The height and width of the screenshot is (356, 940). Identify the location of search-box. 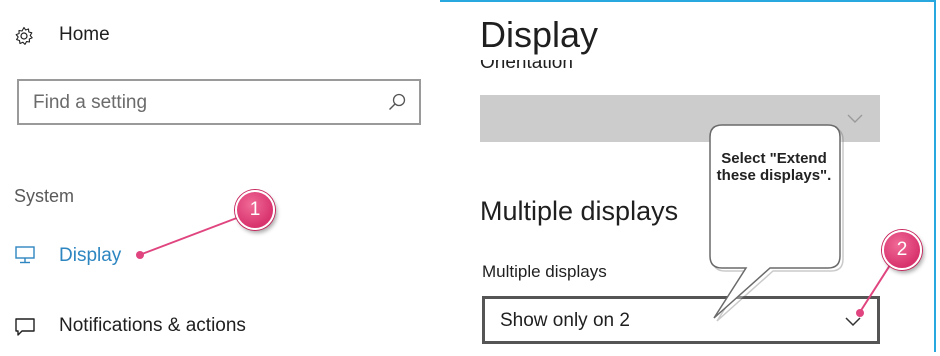
(219, 102).